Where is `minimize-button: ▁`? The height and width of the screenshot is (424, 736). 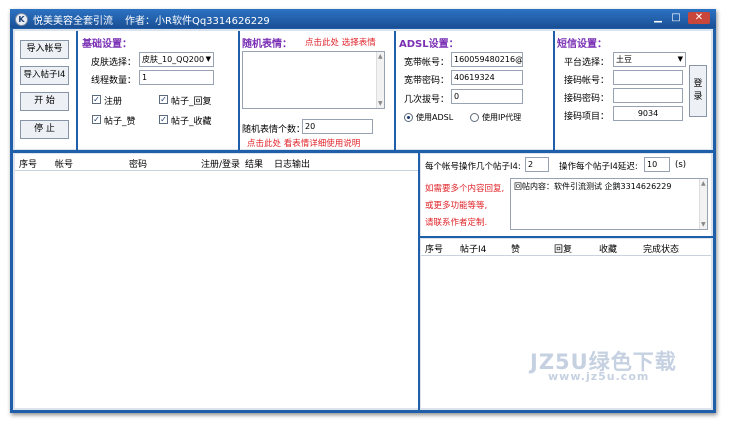
minimize-button: ▁ is located at coordinates (658, 18).